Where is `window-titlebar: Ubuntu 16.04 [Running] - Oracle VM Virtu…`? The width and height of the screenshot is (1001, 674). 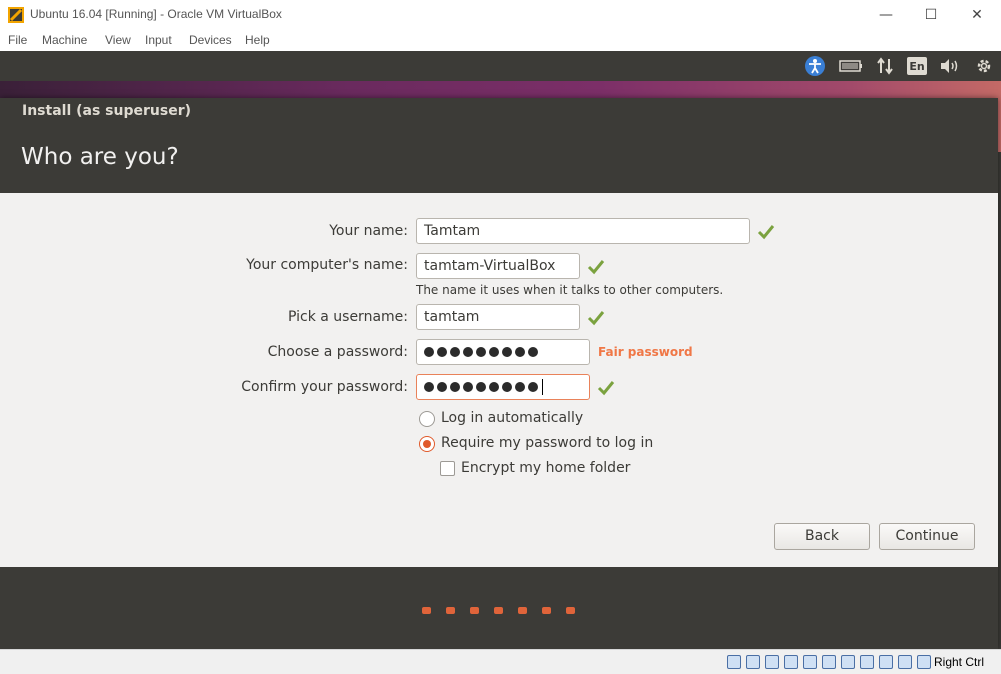 window-titlebar: Ubuntu 16.04 [Running] - Oracle VM Virtu… is located at coordinates (500, 15).